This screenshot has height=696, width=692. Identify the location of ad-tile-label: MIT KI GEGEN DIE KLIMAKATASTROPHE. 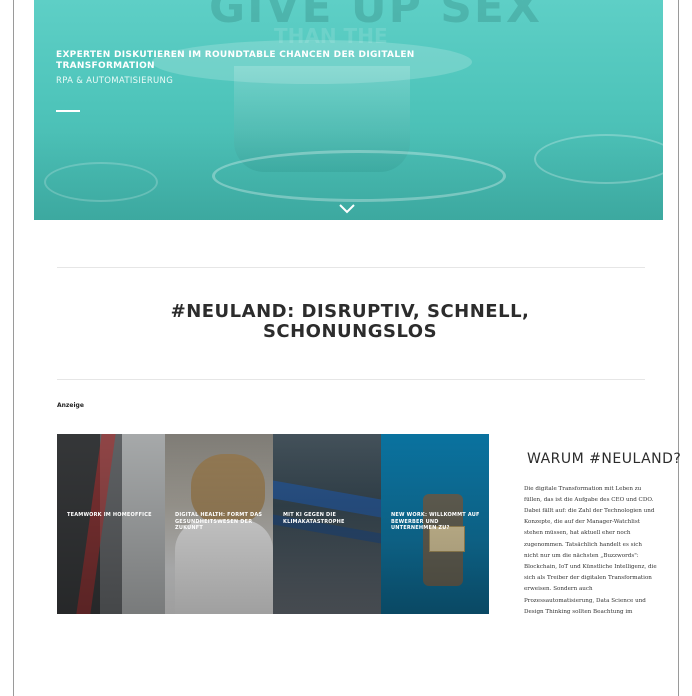
(328, 518).